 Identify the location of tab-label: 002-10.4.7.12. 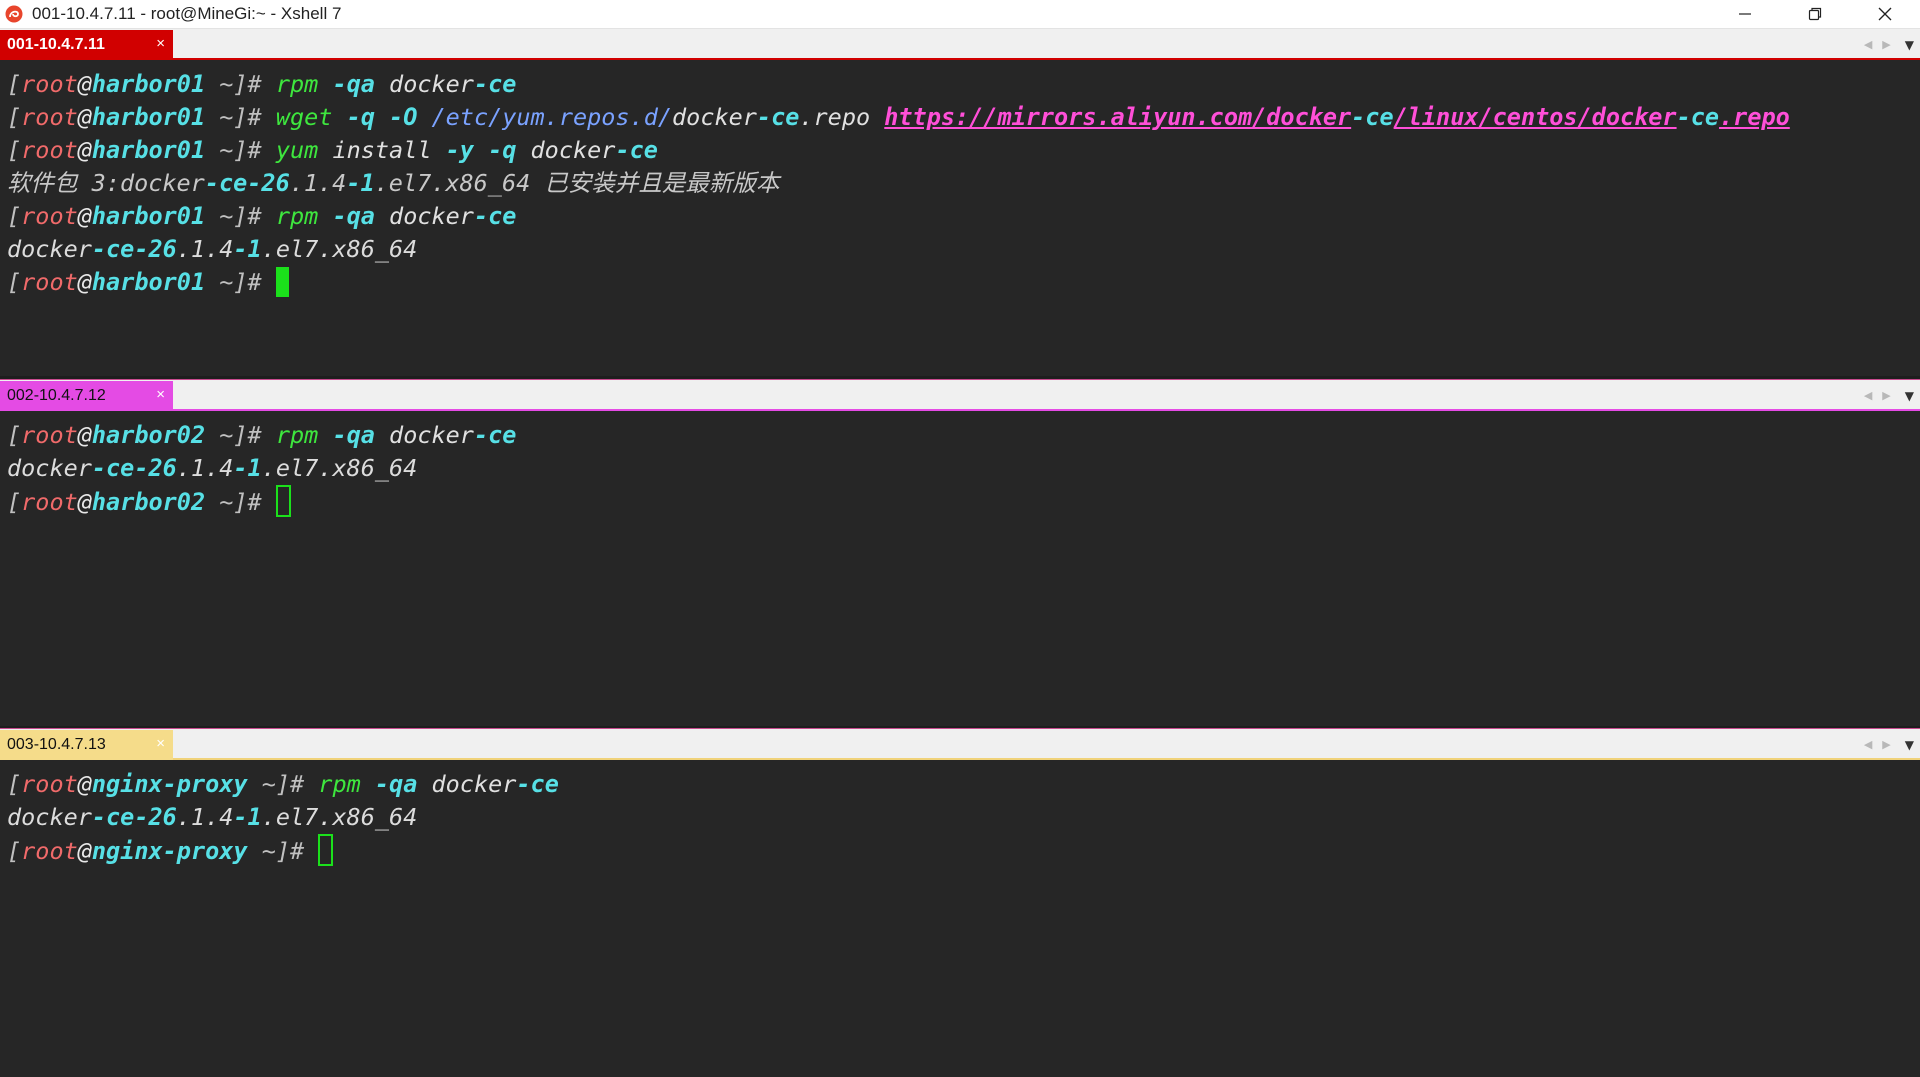
(56, 395).